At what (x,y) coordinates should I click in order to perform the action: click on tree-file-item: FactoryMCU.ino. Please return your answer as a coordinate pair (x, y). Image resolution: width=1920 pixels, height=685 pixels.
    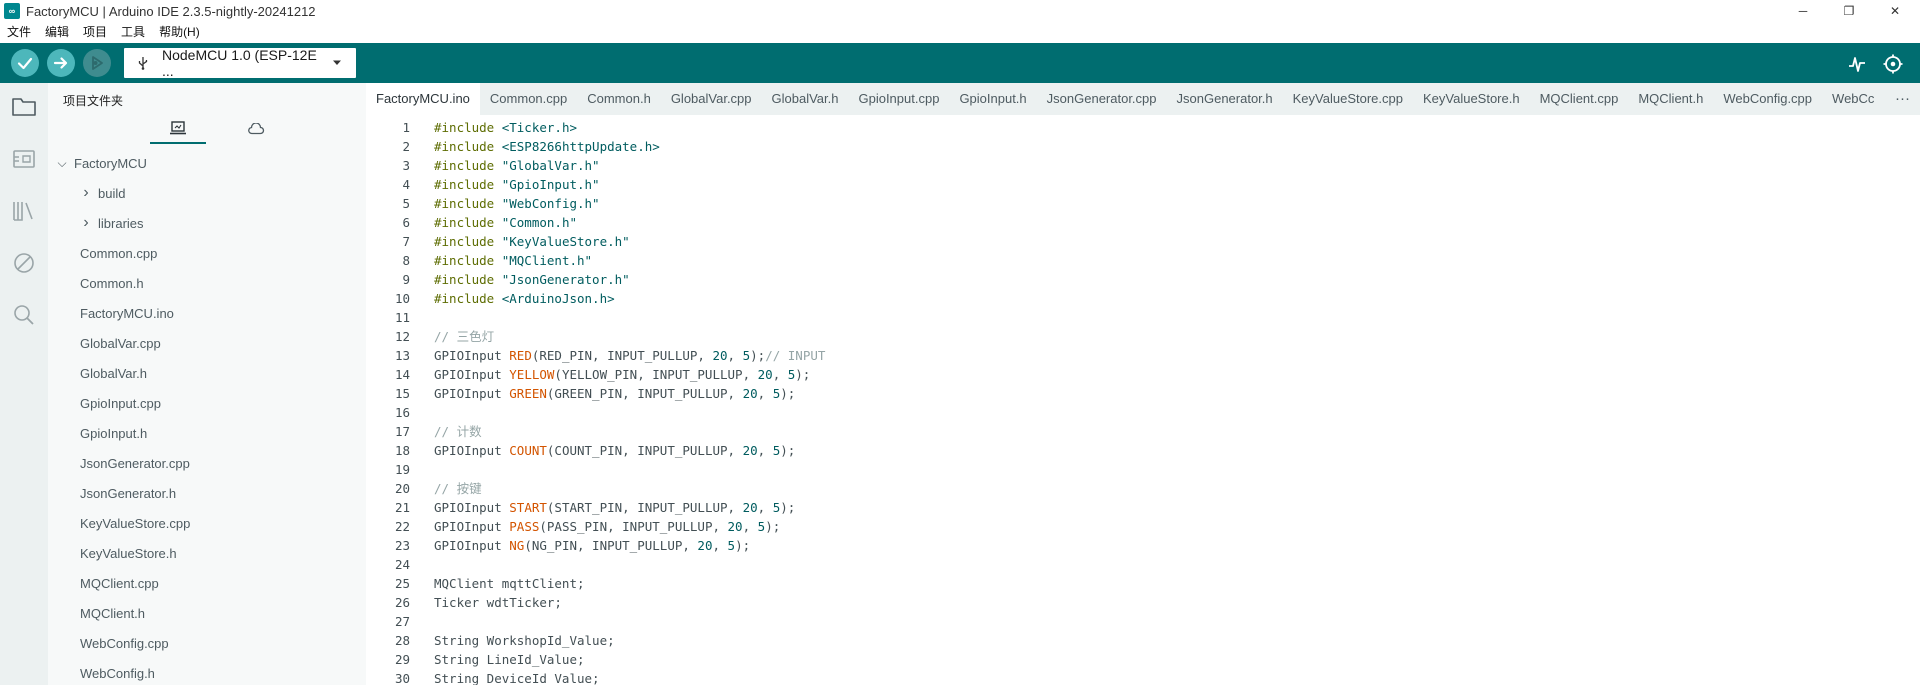
    Looking at the image, I should click on (207, 313).